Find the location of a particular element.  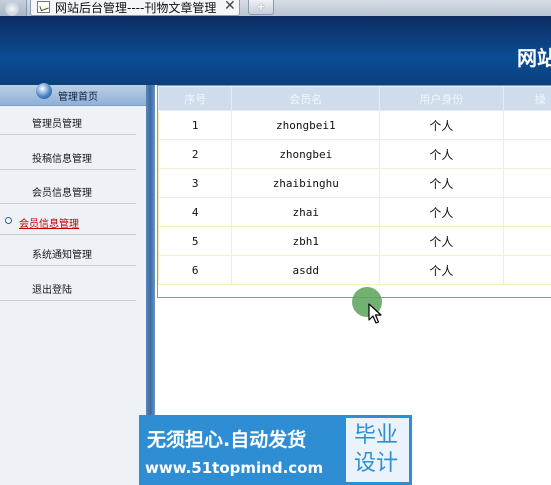

column-header-no: 序号 is located at coordinates (195, 98).